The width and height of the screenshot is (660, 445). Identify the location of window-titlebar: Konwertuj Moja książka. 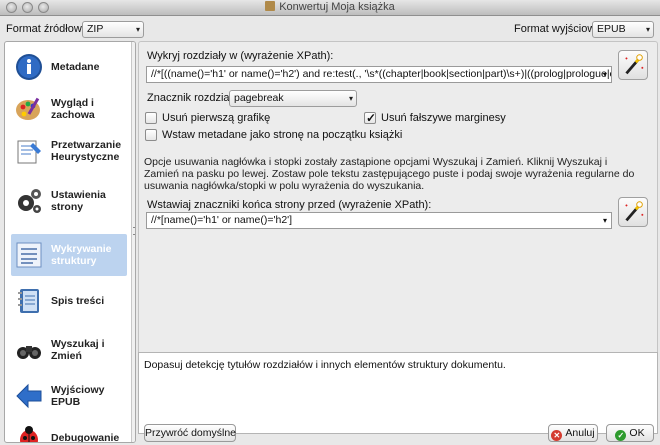
(330, 8).